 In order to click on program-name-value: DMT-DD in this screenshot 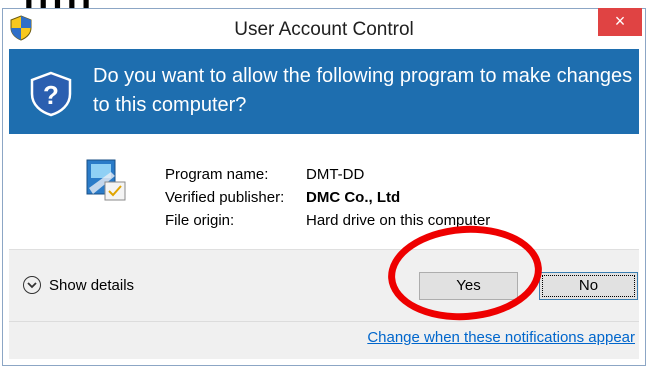, I will do `click(335, 174)`.